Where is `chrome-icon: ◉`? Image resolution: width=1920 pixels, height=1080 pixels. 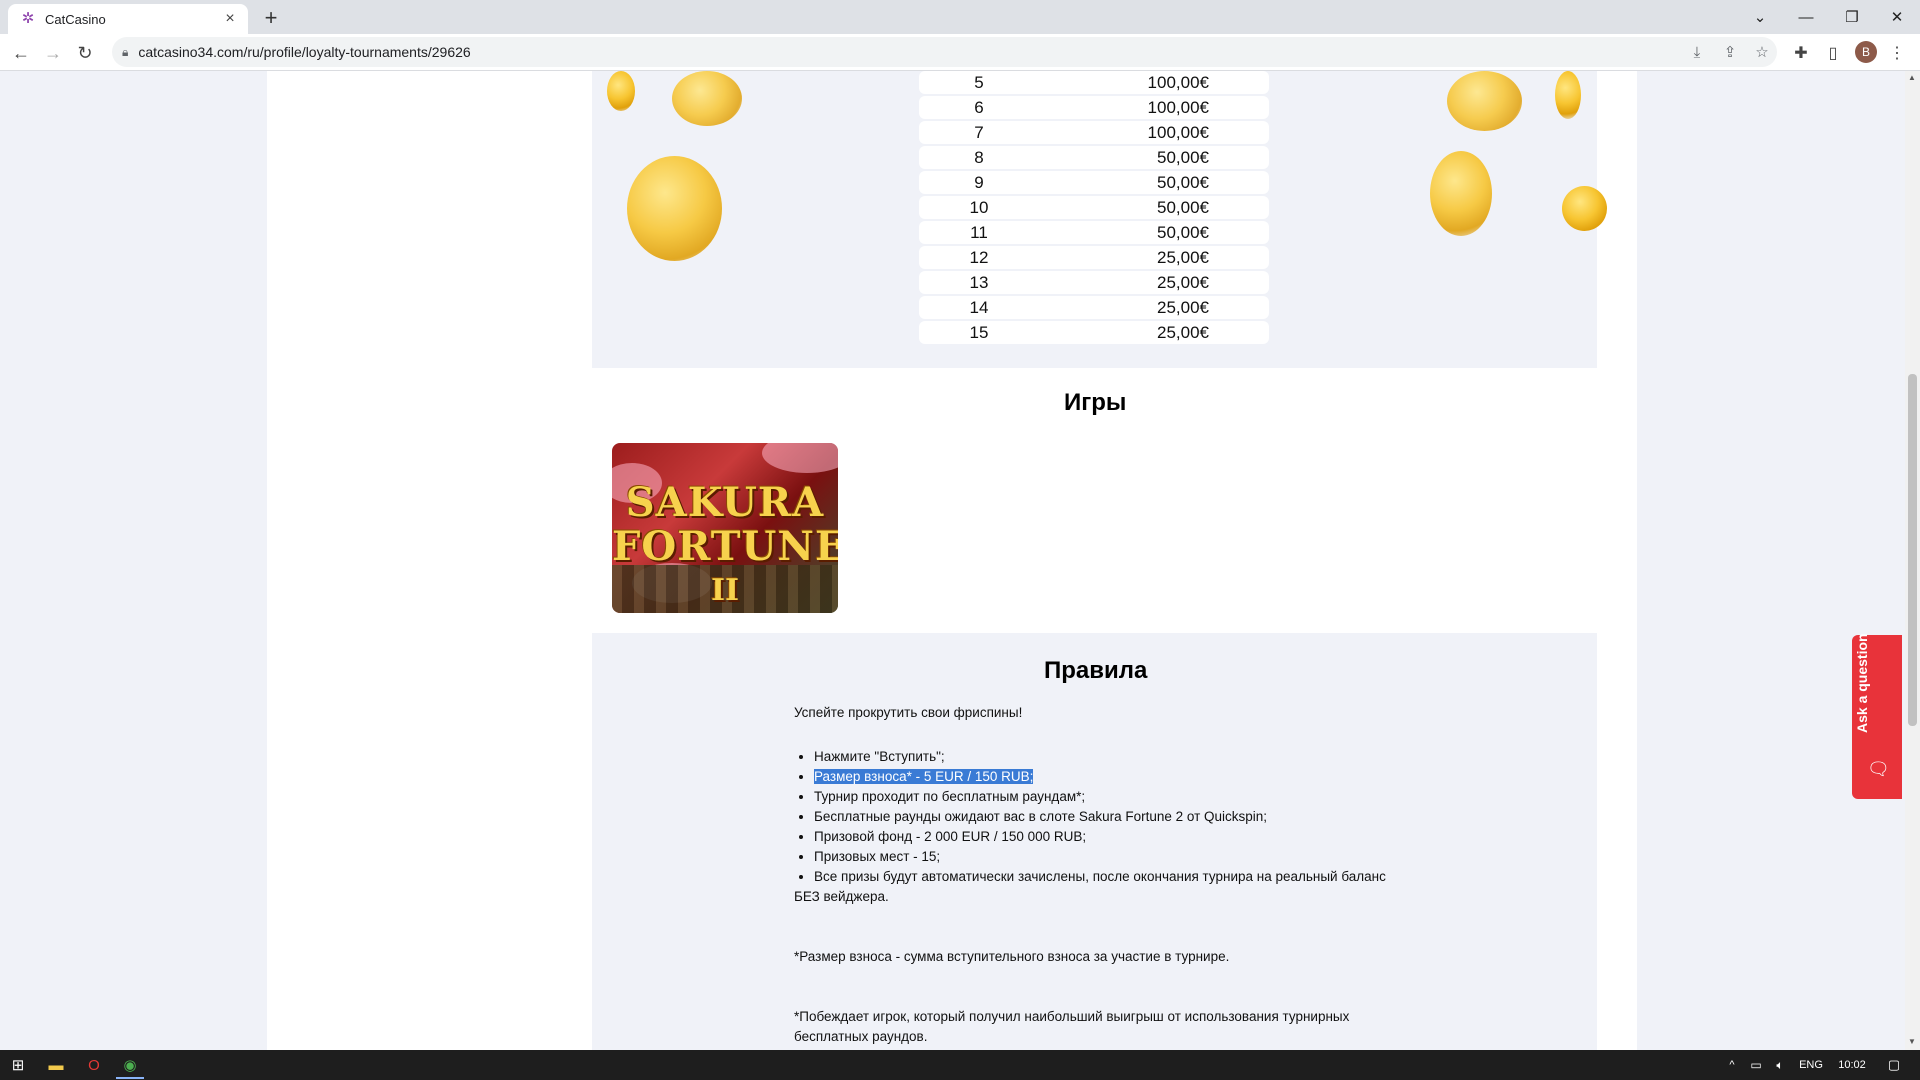
chrome-icon: ◉ is located at coordinates (130, 1066).